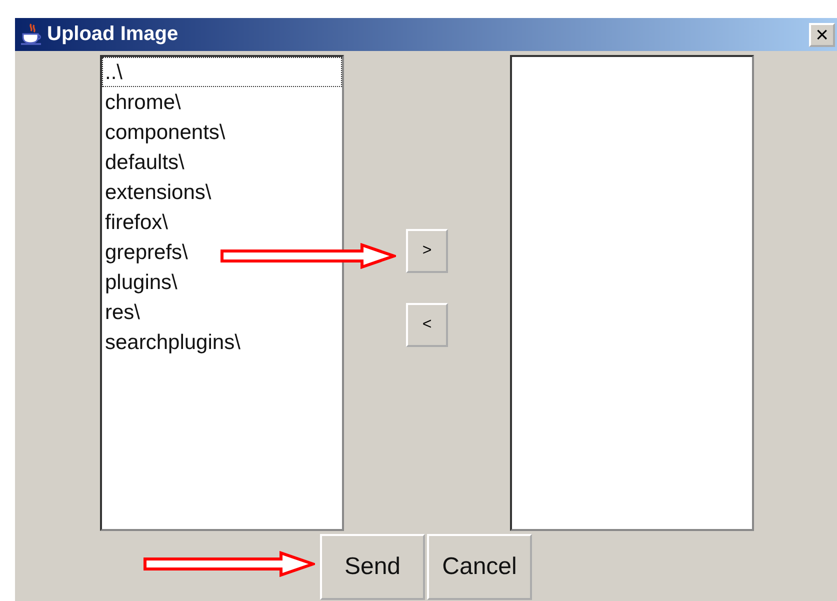 Image resolution: width=837 pixels, height=601 pixels. What do you see at coordinates (31, 34) in the screenshot?
I see `cup-icon` at bounding box center [31, 34].